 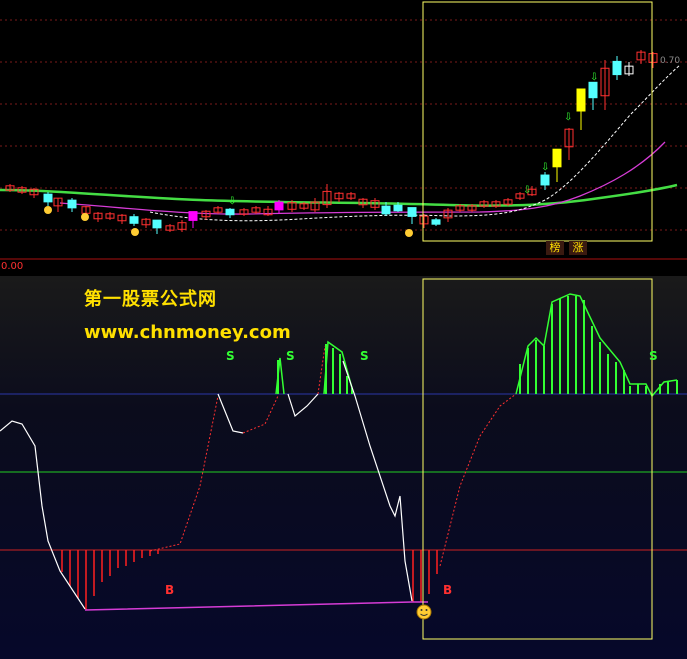 What do you see at coordinates (670, 61) in the screenshot?
I see `corner-value-label: 0.70` at bounding box center [670, 61].